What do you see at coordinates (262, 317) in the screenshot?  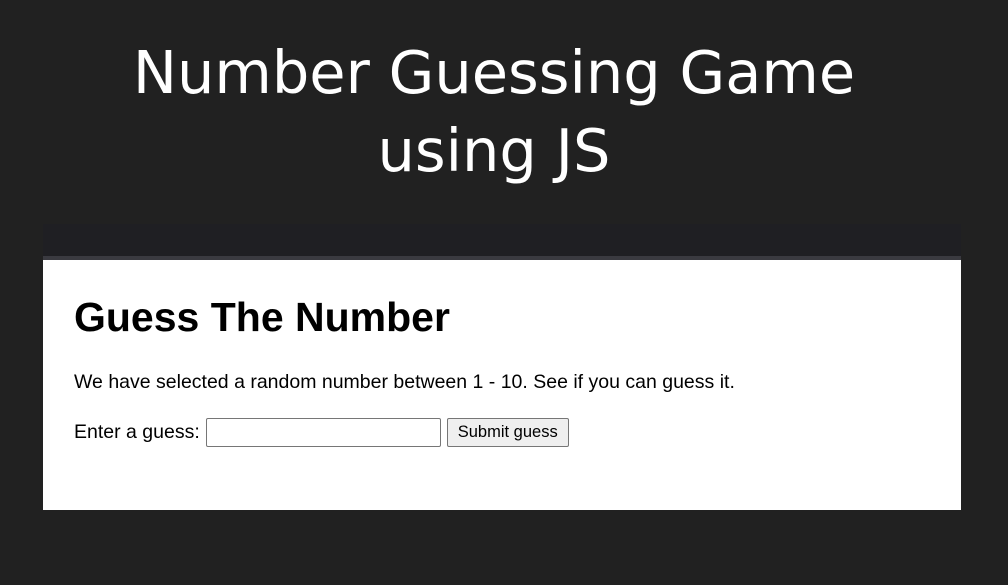 I see `page-heading: Guess The Number` at bounding box center [262, 317].